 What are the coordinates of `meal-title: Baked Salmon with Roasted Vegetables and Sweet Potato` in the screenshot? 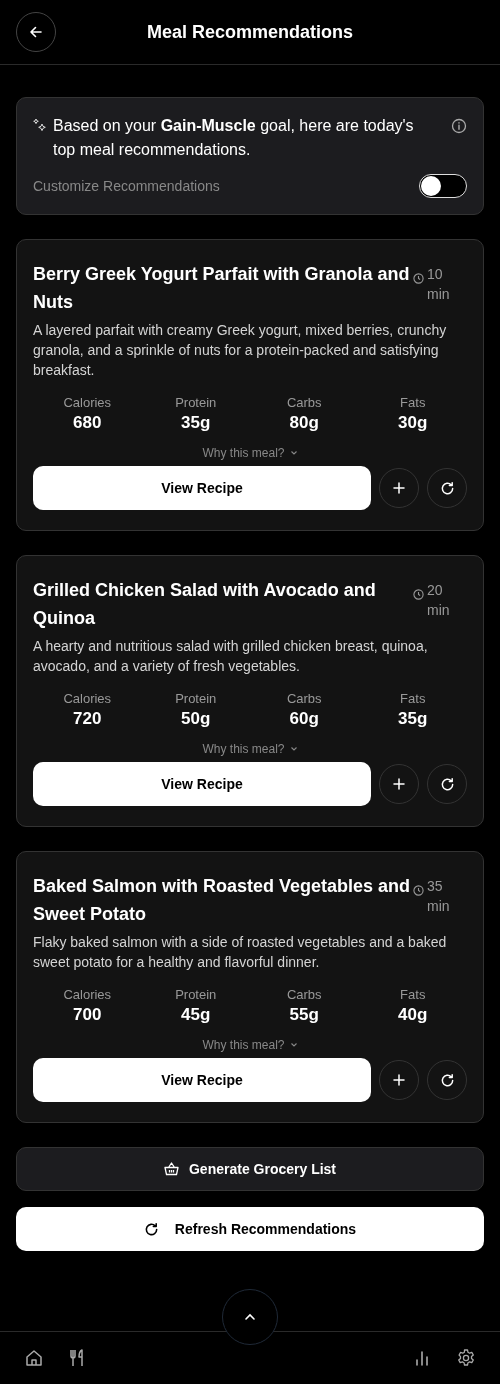 It's located at (222, 900).